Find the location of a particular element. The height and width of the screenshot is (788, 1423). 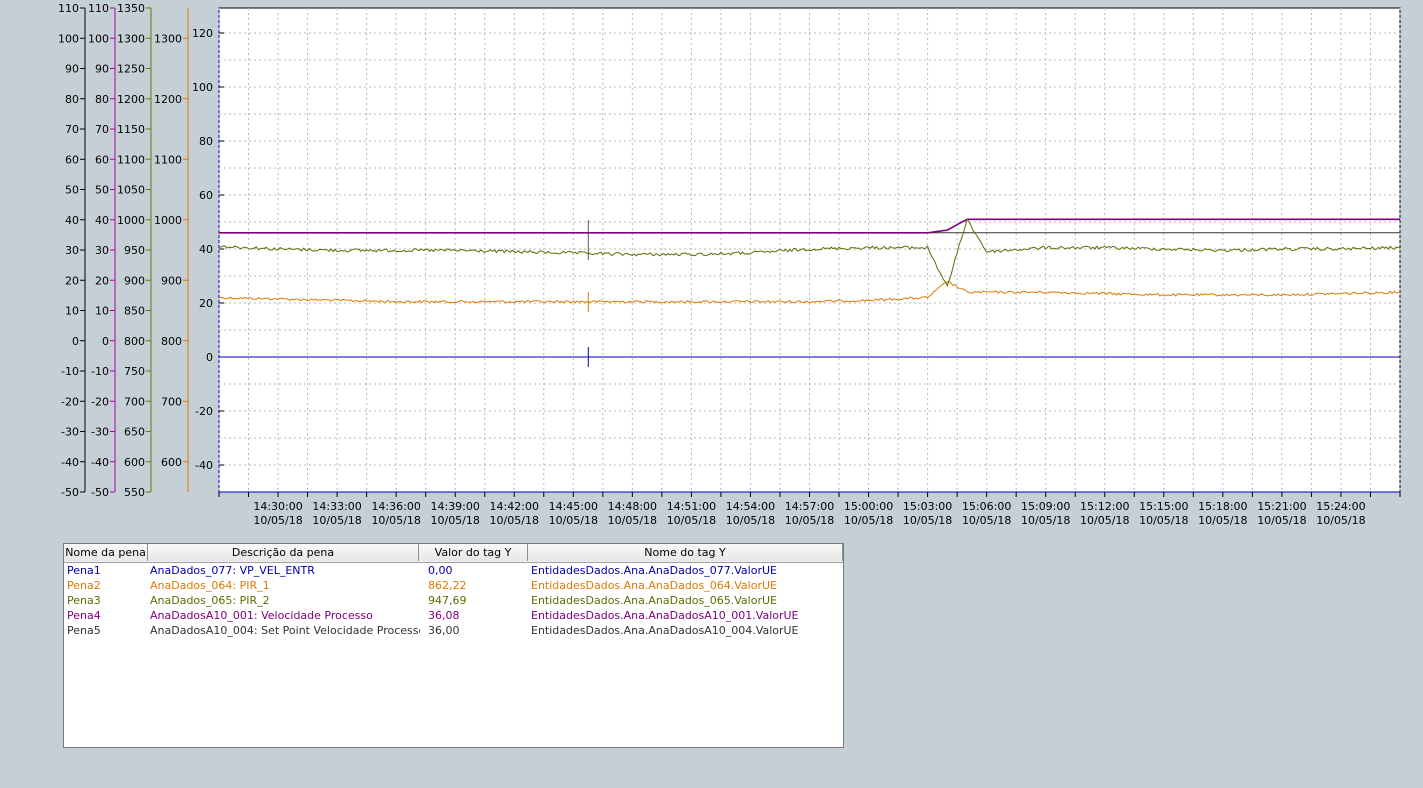

y-axis-tick-label: 750 is located at coordinates (134, 371).